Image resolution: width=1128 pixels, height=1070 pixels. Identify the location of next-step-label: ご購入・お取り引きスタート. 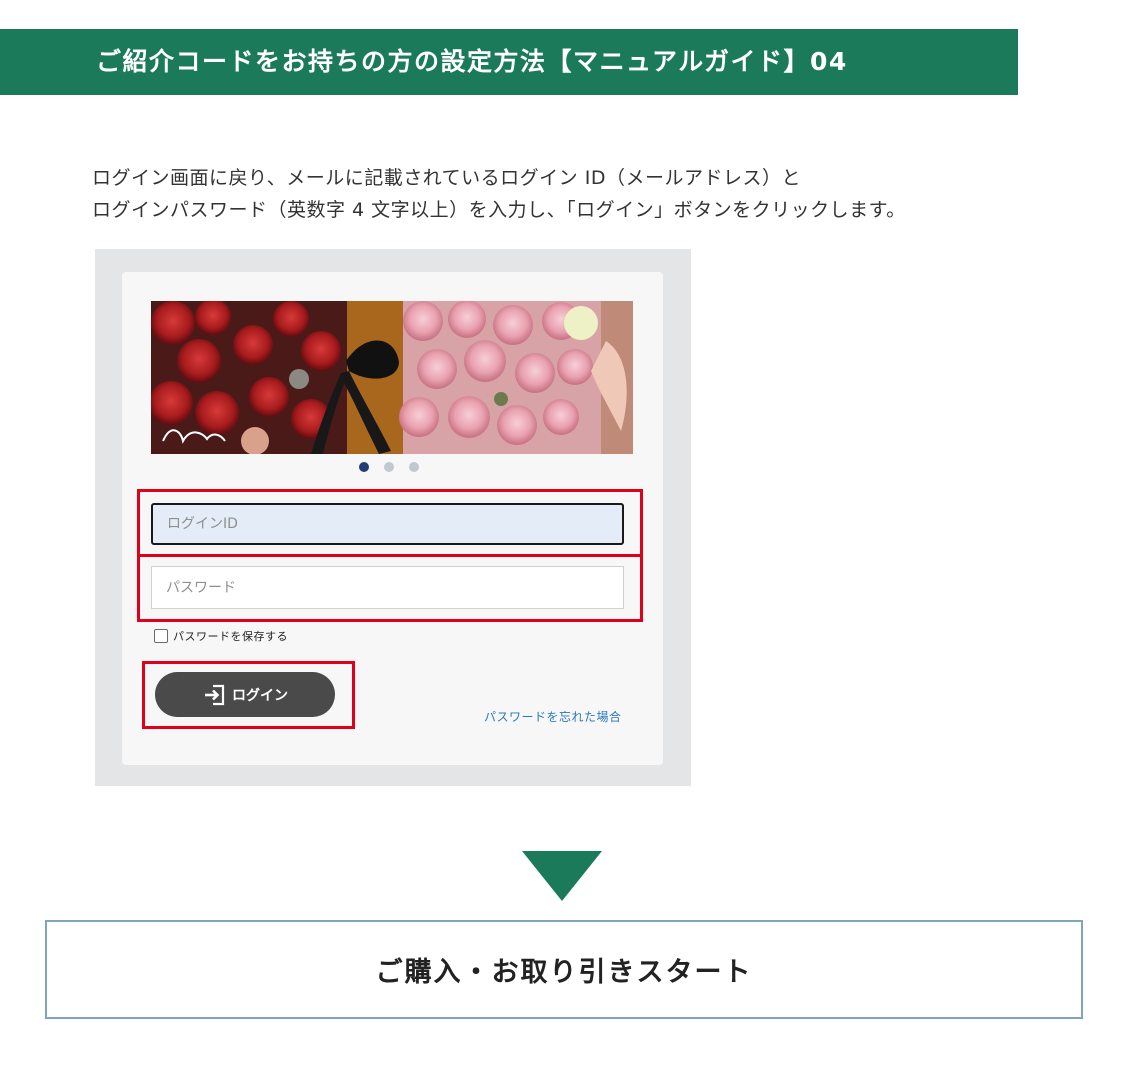
(564, 972).